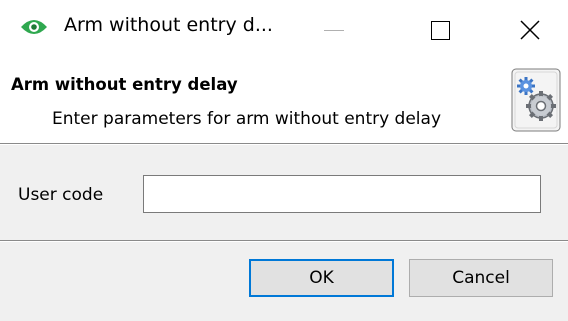 The image size is (568, 321). I want to click on eye-icon, so click(34, 27).